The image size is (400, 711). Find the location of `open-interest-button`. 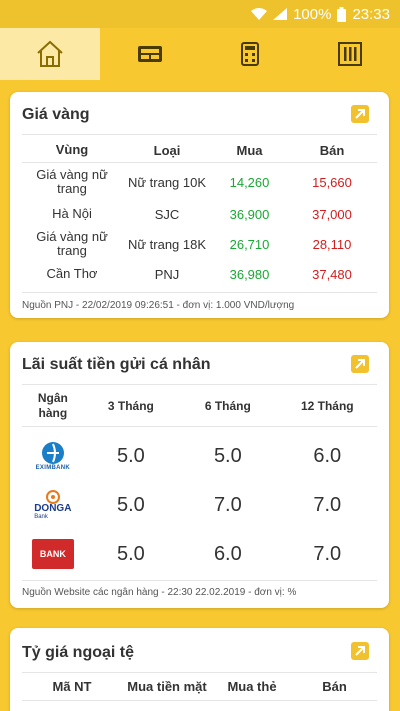

open-interest-button is located at coordinates (360, 364).